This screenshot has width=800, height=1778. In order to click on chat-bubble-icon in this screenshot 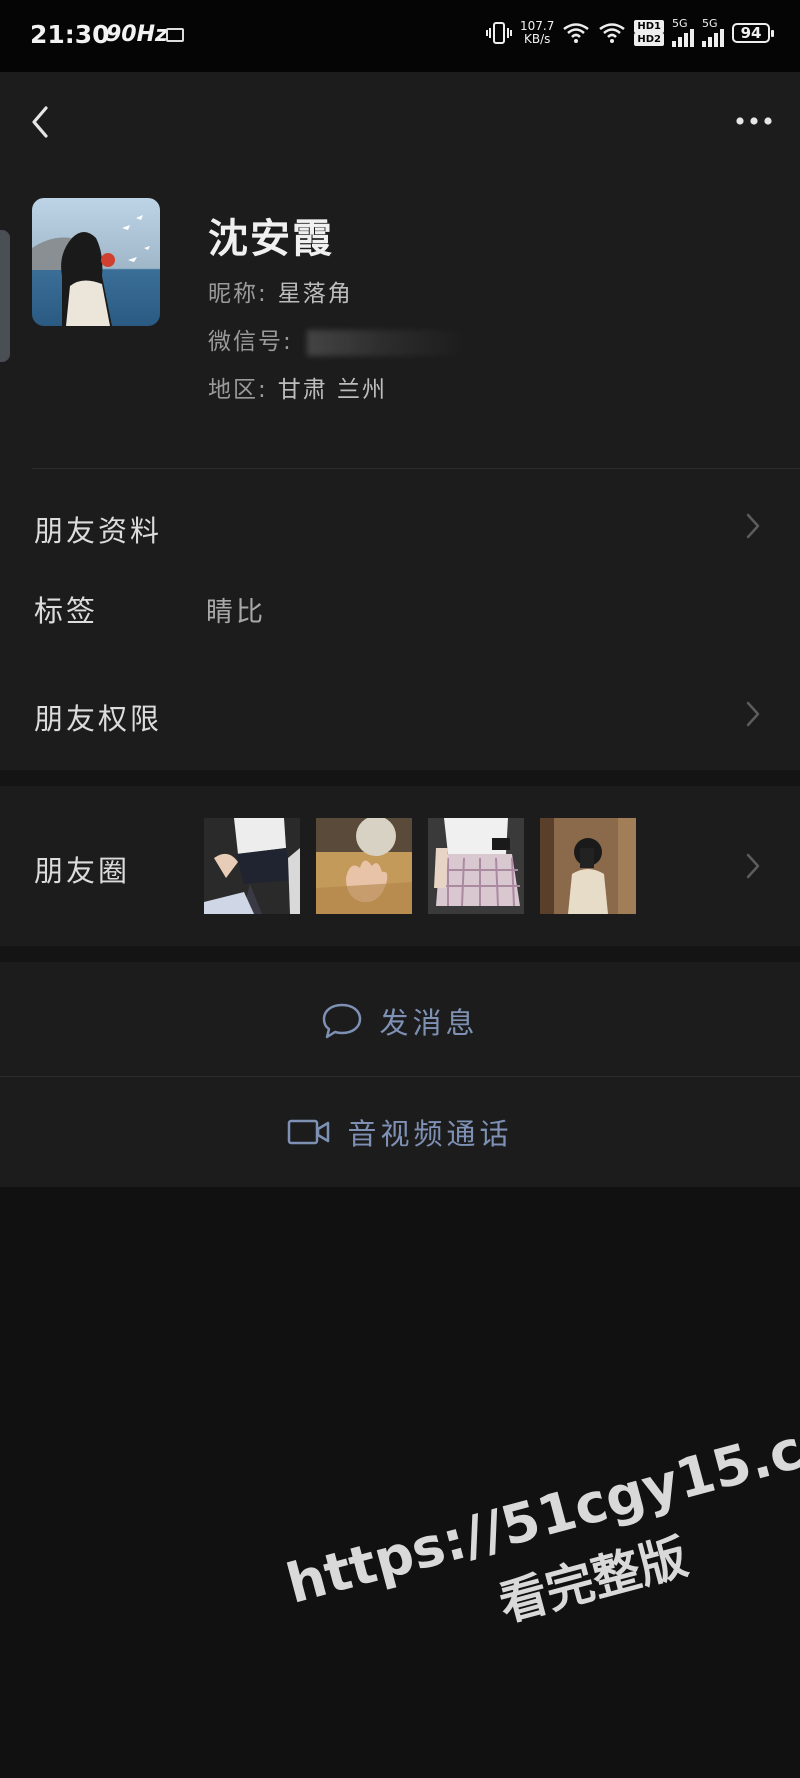, I will do `click(342, 1021)`.